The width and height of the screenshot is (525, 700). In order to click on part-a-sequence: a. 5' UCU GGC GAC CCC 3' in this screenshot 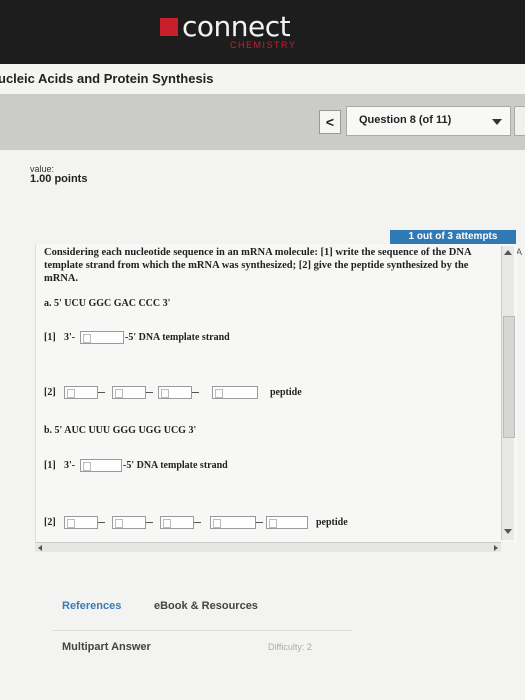, I will do `click(107, 303)`.